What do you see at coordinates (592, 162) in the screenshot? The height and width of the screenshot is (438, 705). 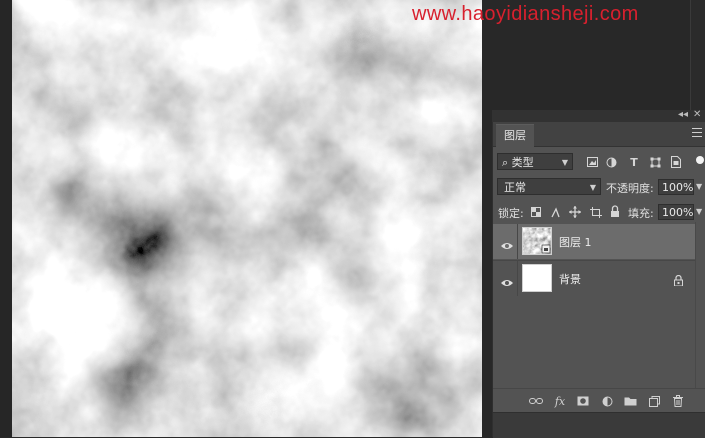 I see `filter-pixel-icon` at bounding box center [592, 162].